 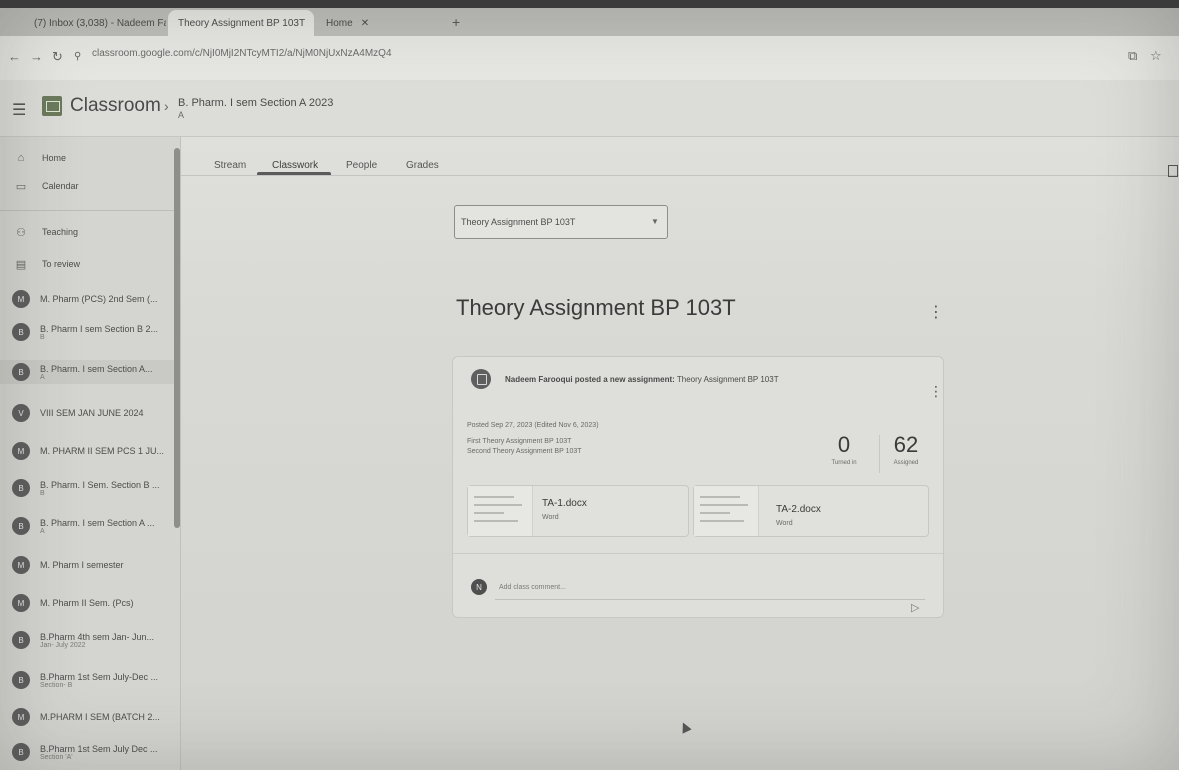 What do you see at coordinates (1132, 56) in the screenshot?
I see `screenshot-icon: ⧉` at bounding box center [1132, 56].